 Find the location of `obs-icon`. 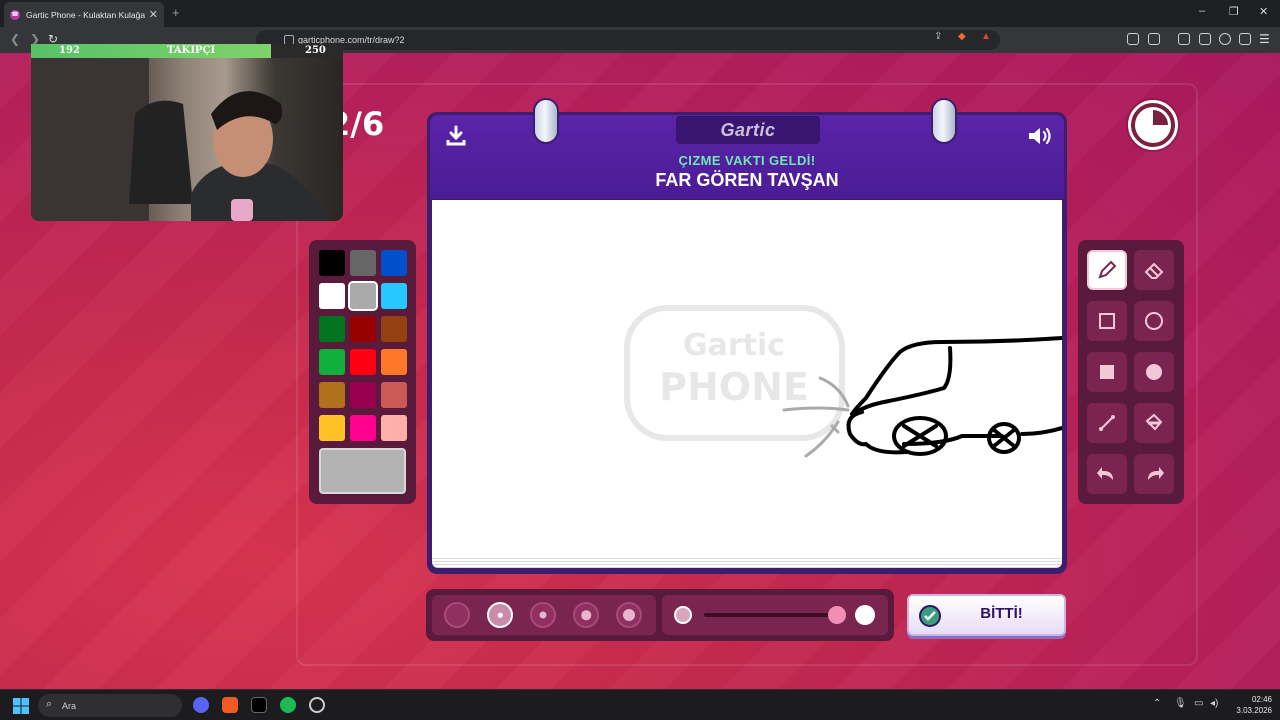

obs-icon is located at coordinates (317, 705).